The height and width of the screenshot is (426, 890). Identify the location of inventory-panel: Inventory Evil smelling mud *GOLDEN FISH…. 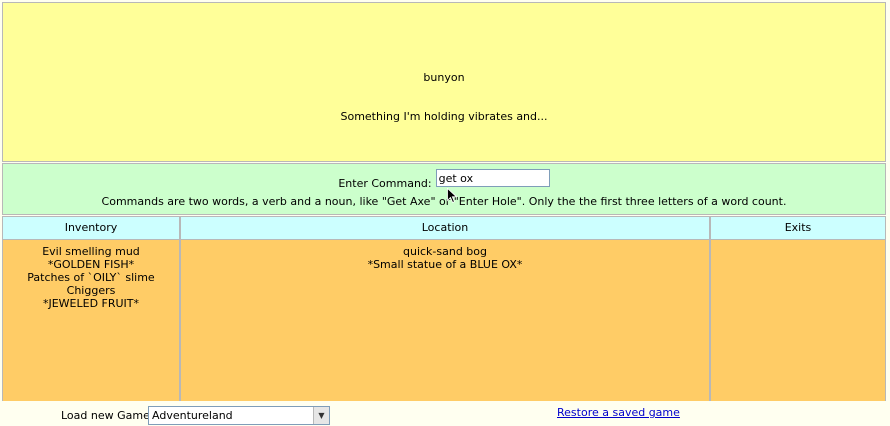
(91, 308).